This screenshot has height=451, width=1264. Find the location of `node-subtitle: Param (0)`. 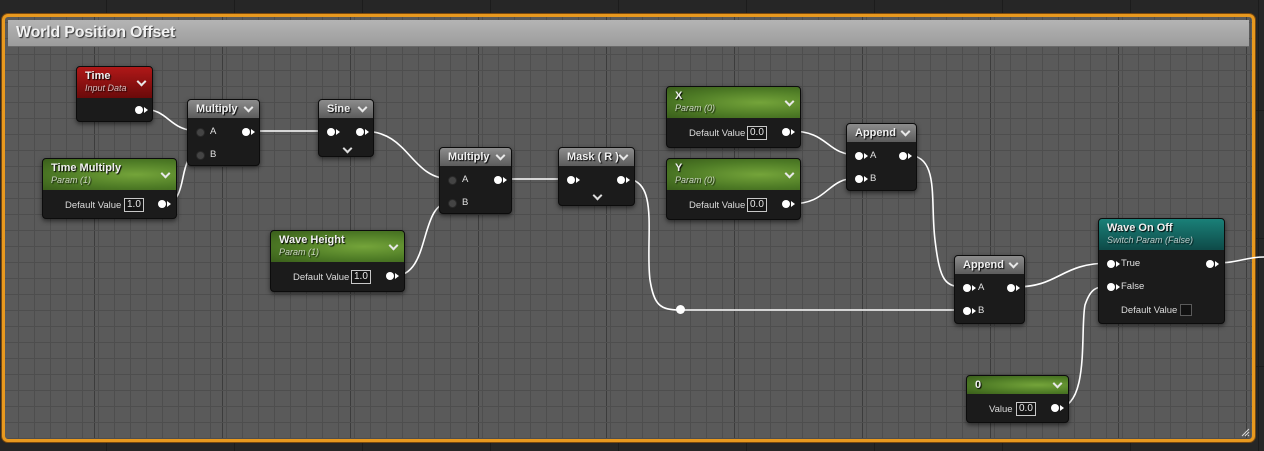

node-subtitle: Param (0) is located at coordinates (695, 180).